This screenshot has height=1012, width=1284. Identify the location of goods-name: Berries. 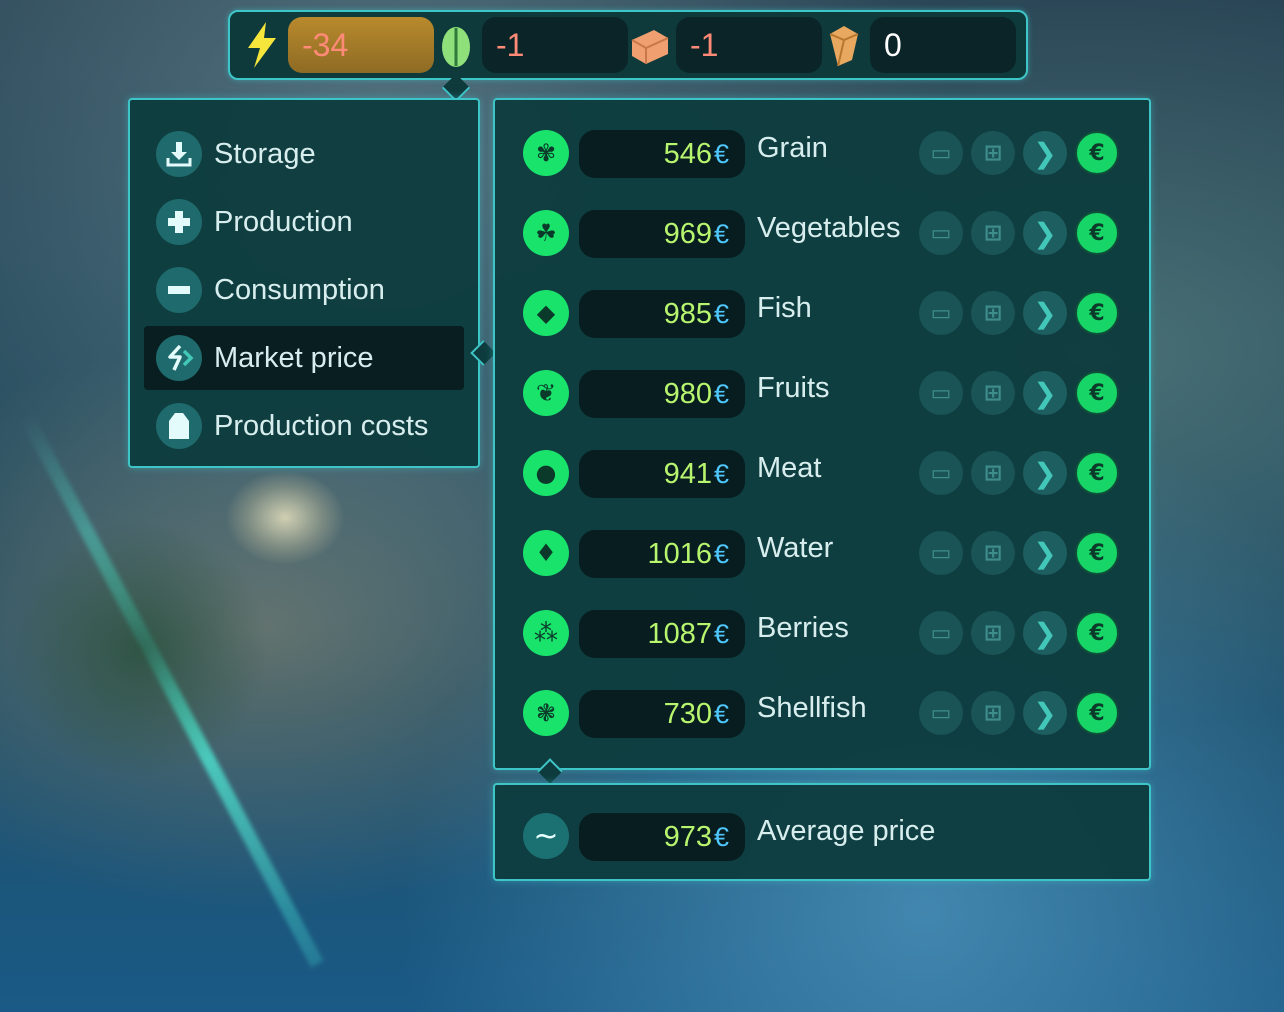
(803, 628).